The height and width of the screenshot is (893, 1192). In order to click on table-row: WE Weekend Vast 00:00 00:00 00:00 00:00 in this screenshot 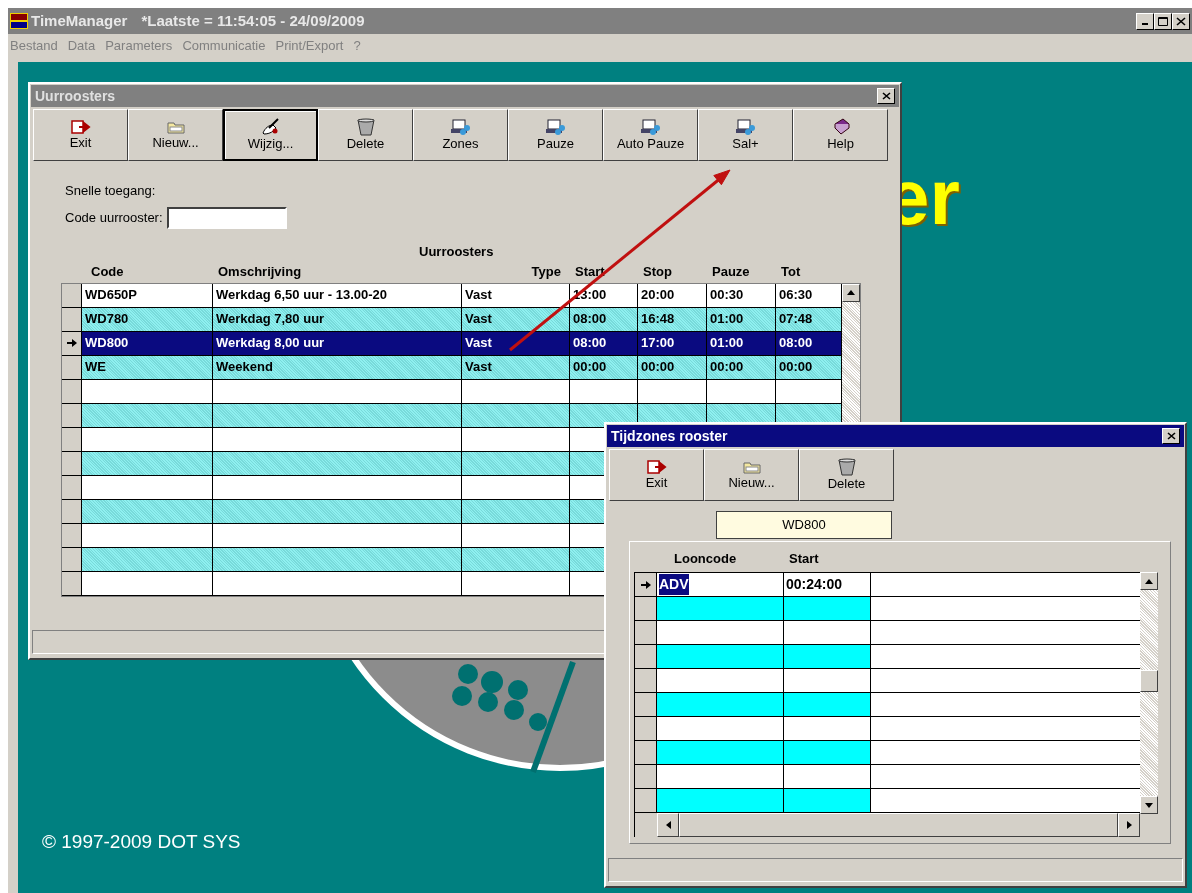, I will do `click(452, 367)`.